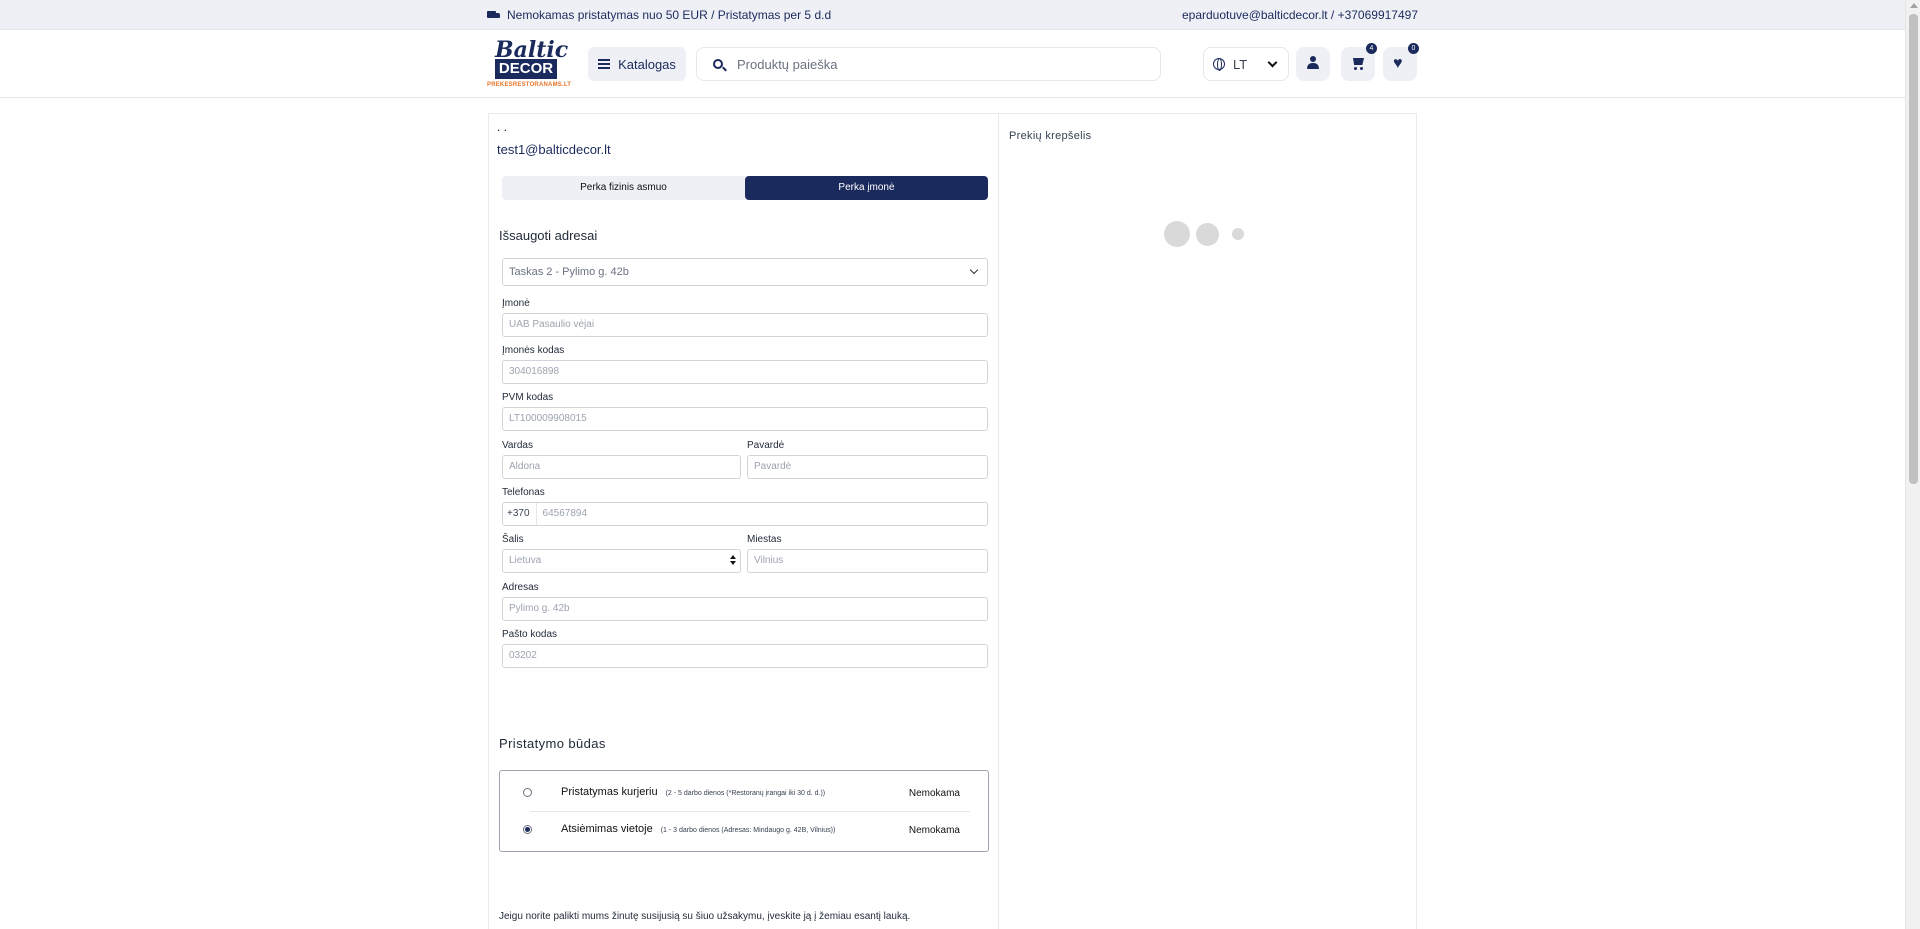 The width and height of the screenshot is (1920, 929). I want to click on saved-address-select: Taskas 2 - Pylimo g. 42b, so click(745, 272).